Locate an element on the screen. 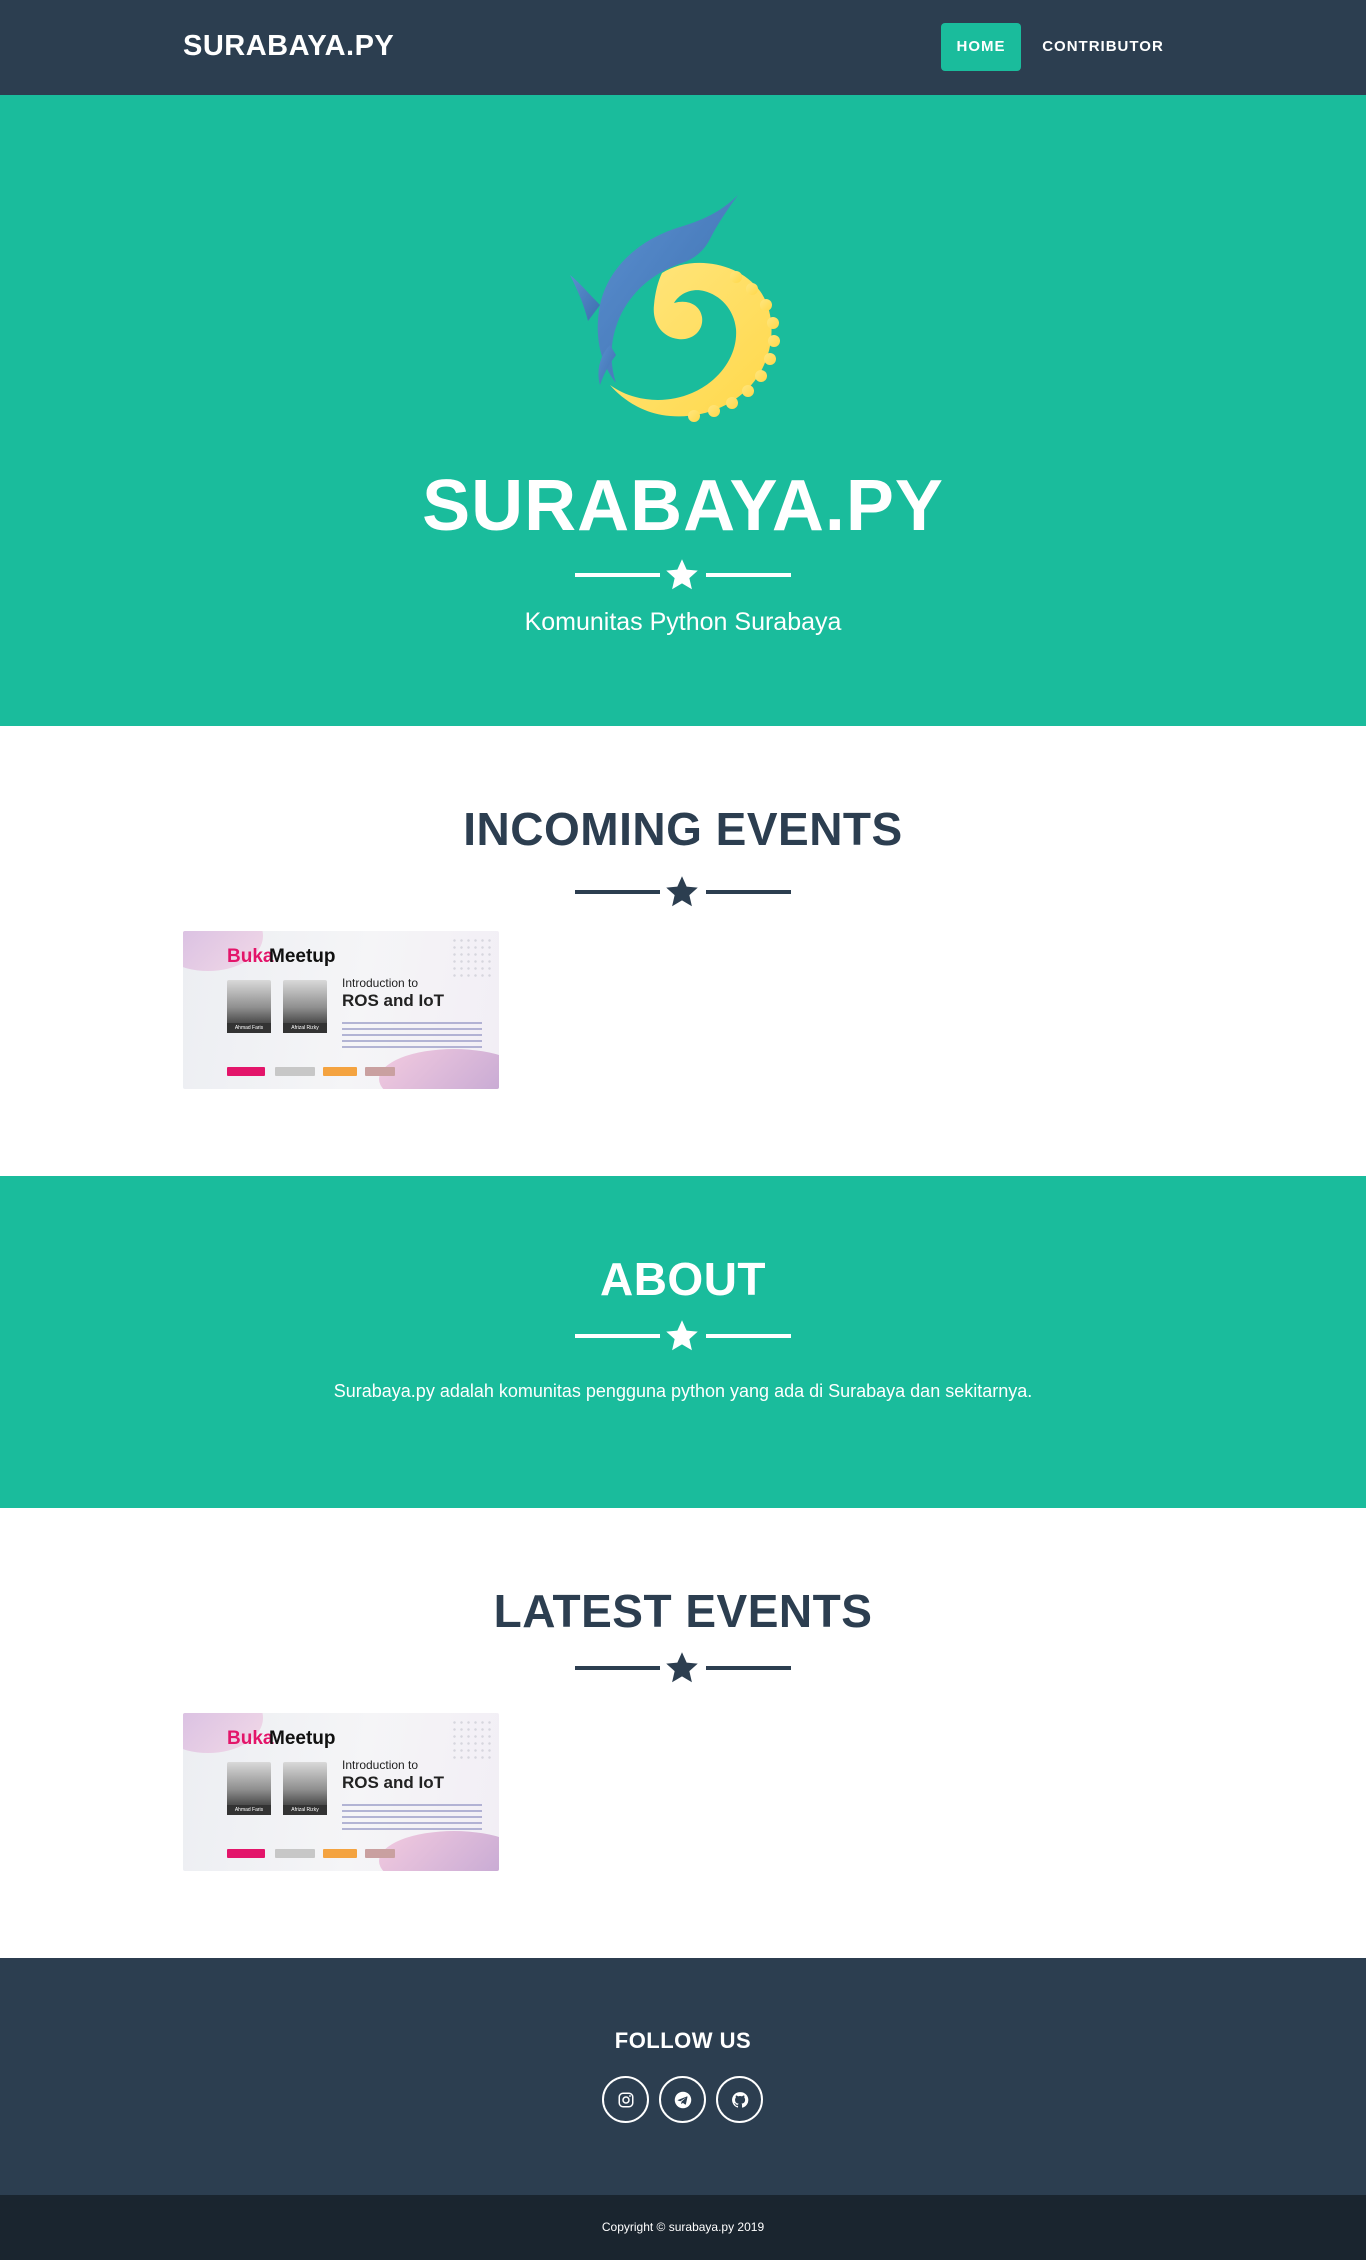 Image resolution: width=1366 pixels, height=2260 pixels. telegram-icon is located at coordinates (682, 2099).